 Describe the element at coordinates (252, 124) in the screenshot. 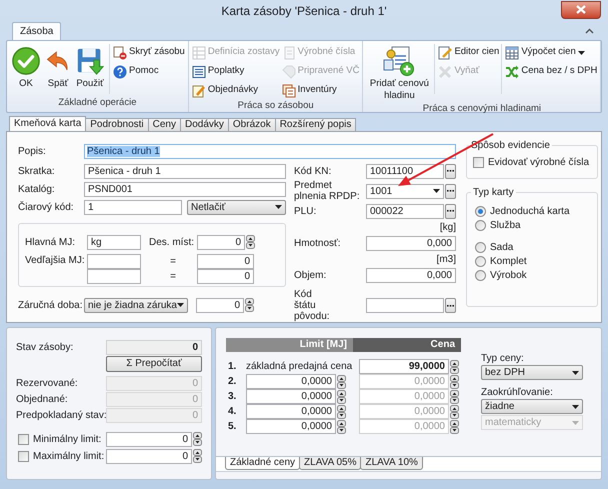

I see `form-tab: Obrázok` at that location.